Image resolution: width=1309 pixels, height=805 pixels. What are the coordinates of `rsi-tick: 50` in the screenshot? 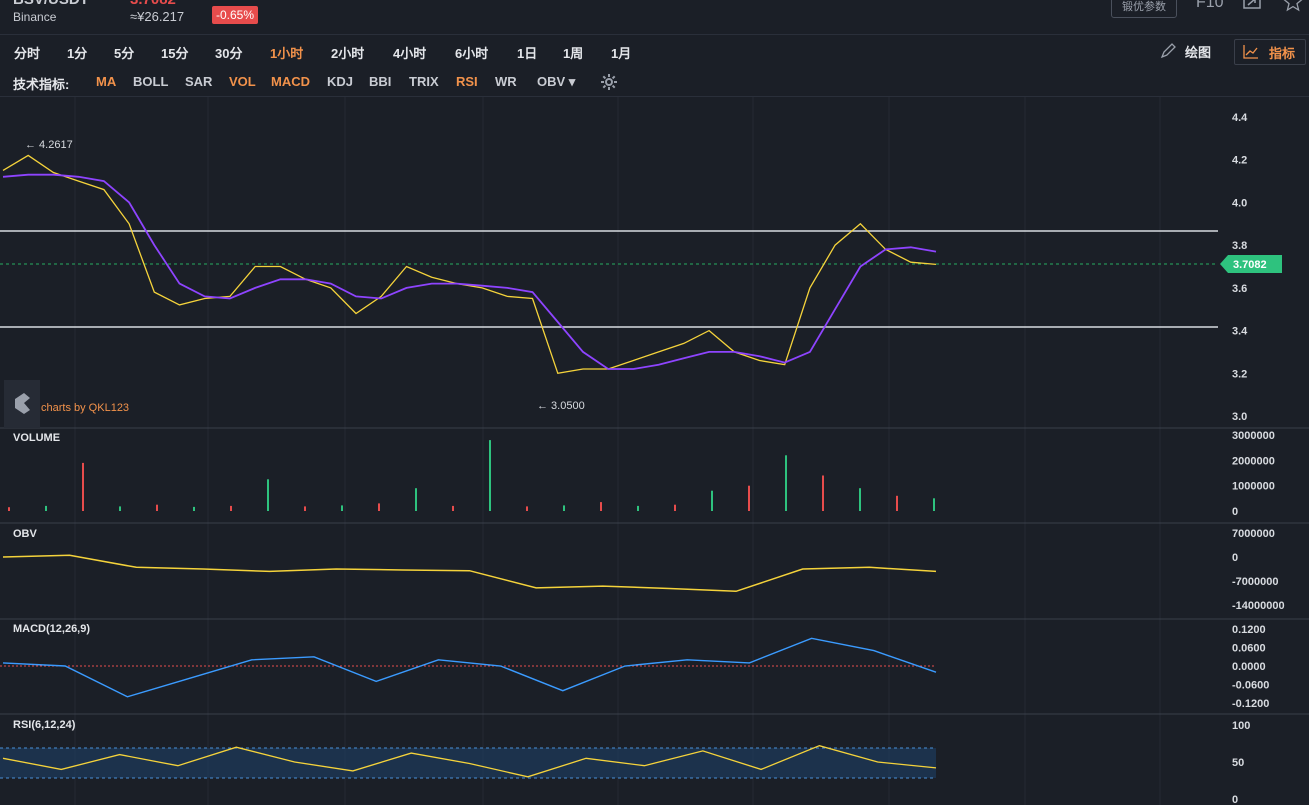 It's located at (1238, 763).